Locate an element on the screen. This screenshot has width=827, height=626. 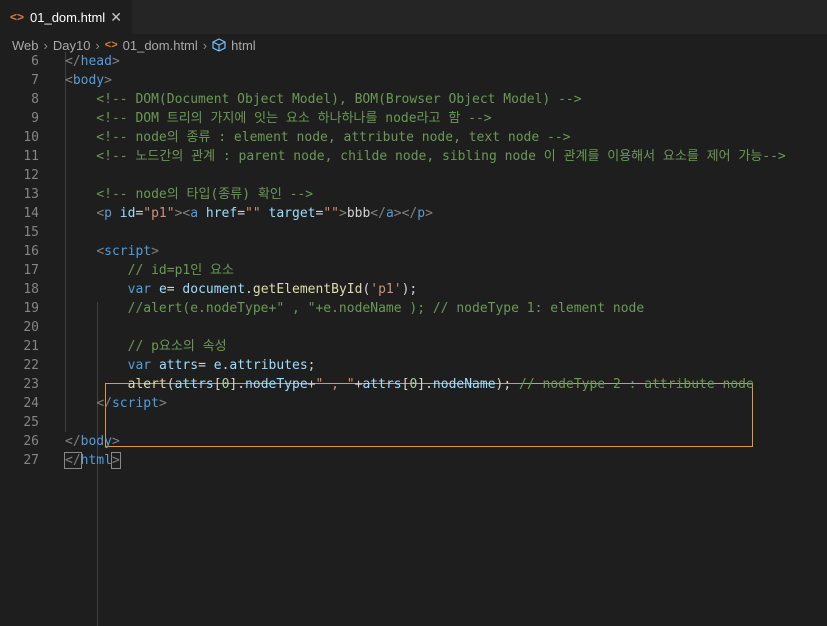
code-line: 21 // p요소의 속성 is located at coordinates (413, 346).